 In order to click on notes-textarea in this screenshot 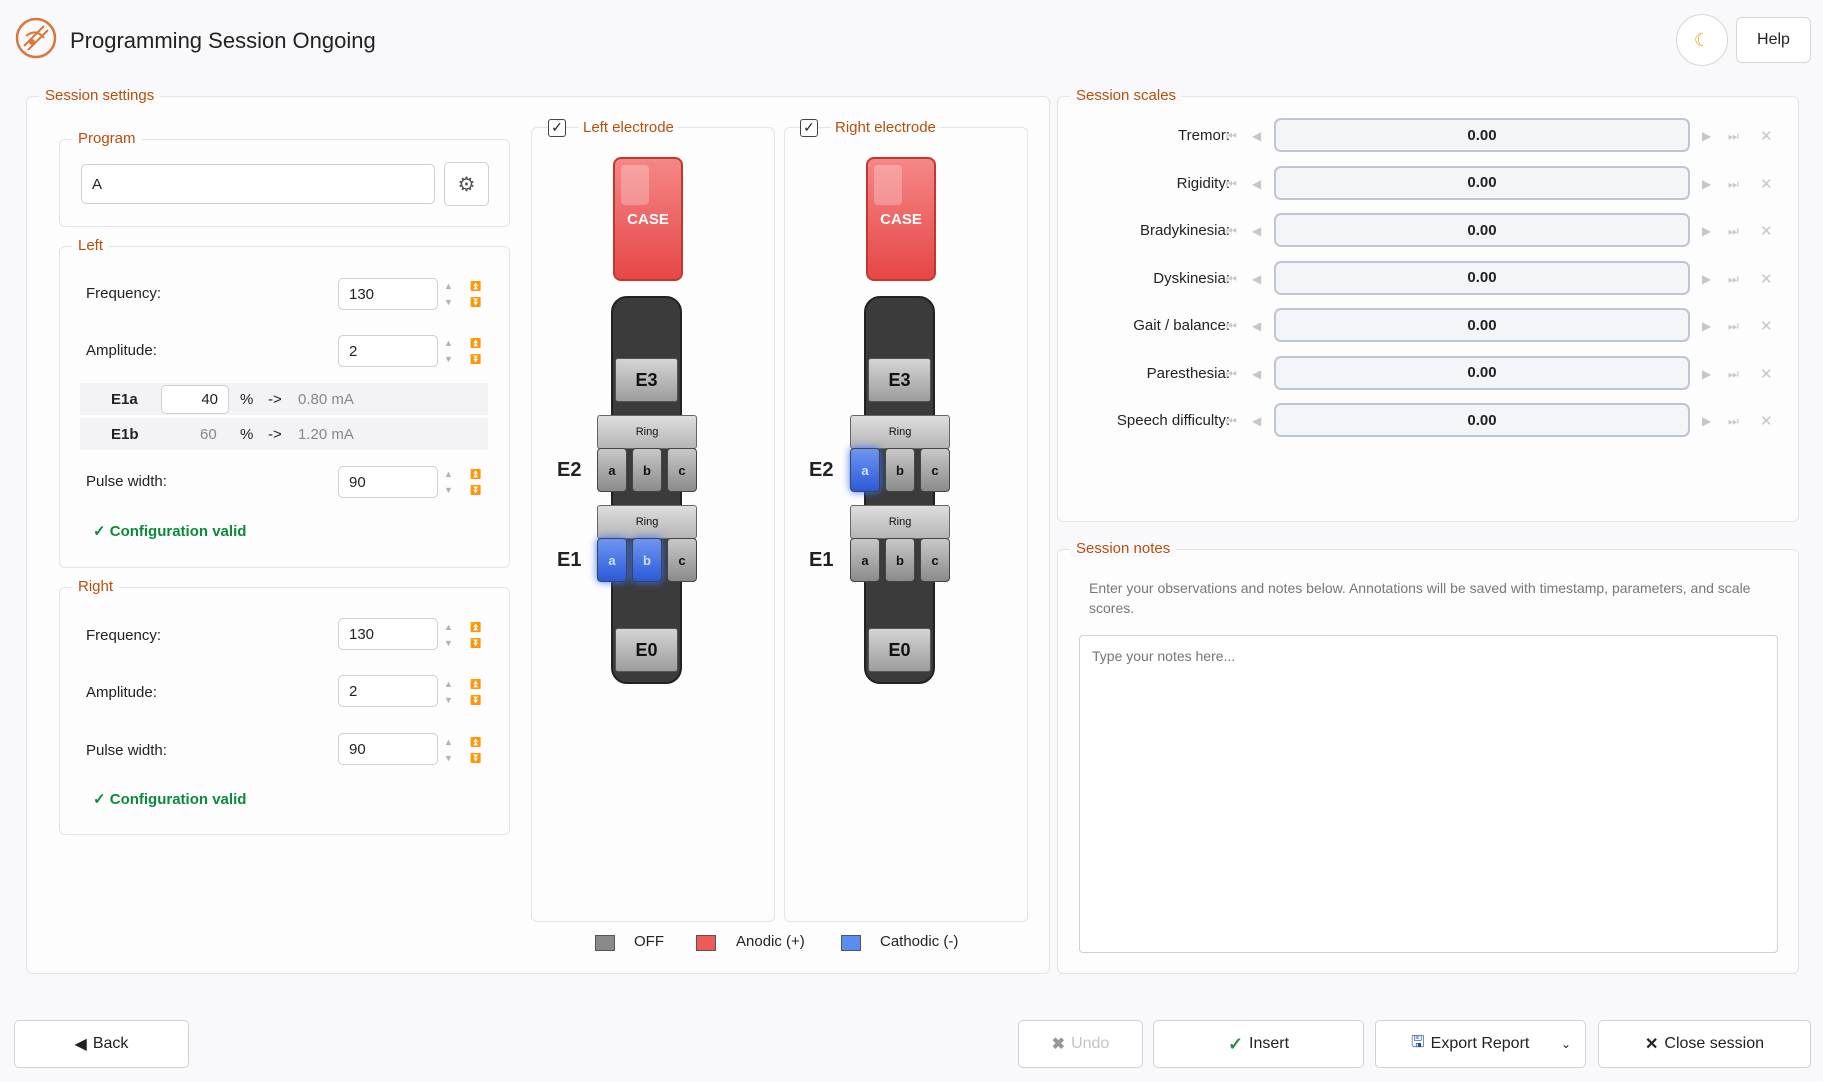, I will do `click(1428, 794)`.